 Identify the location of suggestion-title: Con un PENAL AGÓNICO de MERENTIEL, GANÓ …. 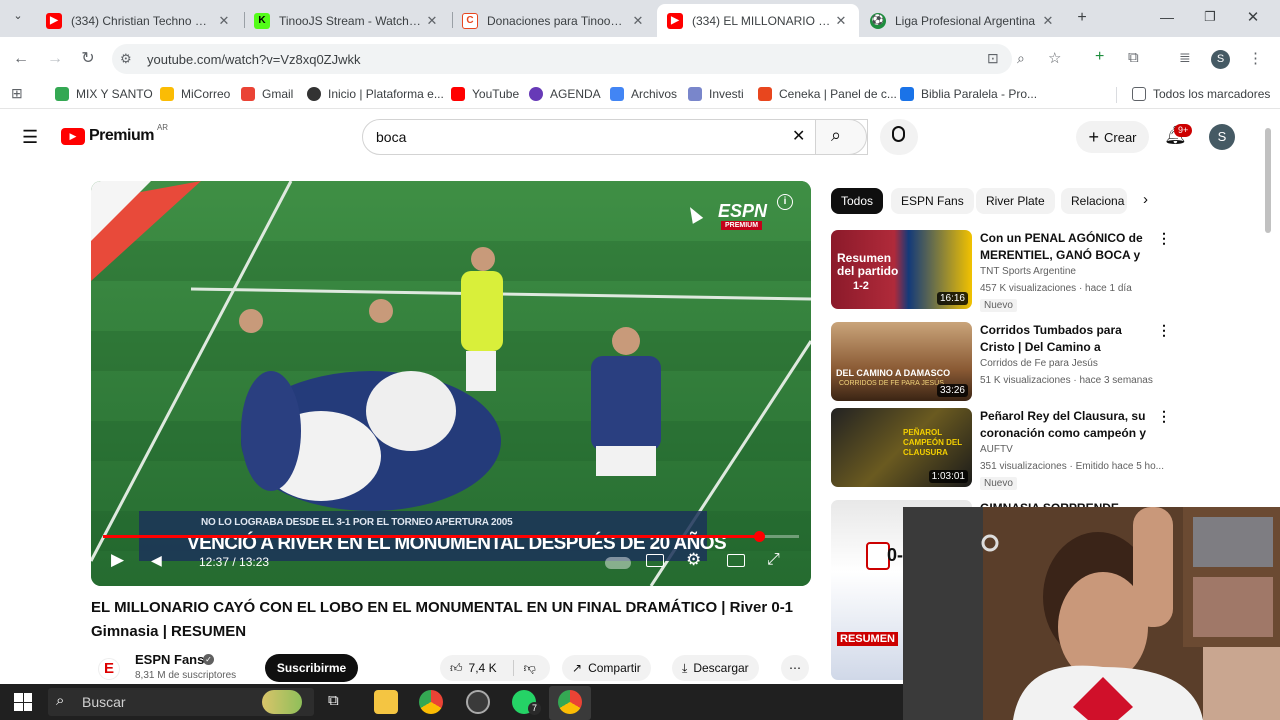
(1065, 247).